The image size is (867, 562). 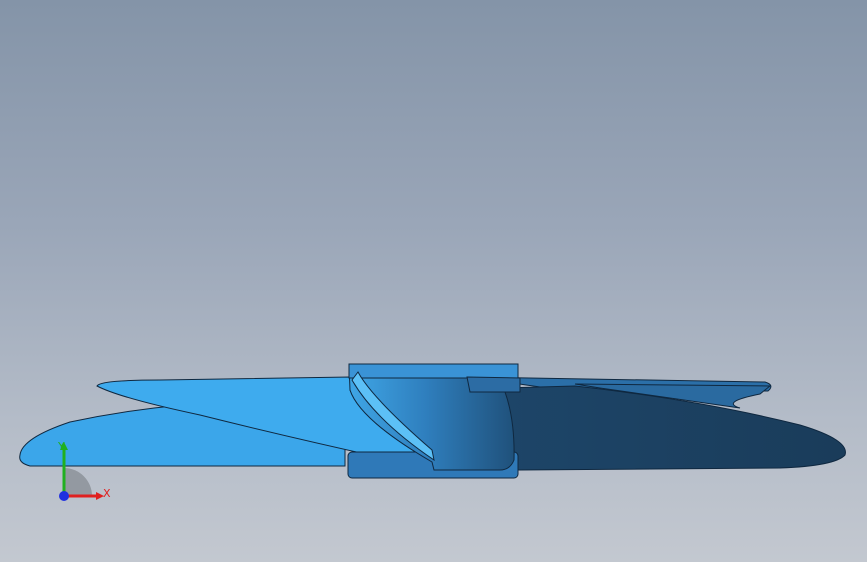 I want to click on z-axis-dot, so click(x=64, y=496).